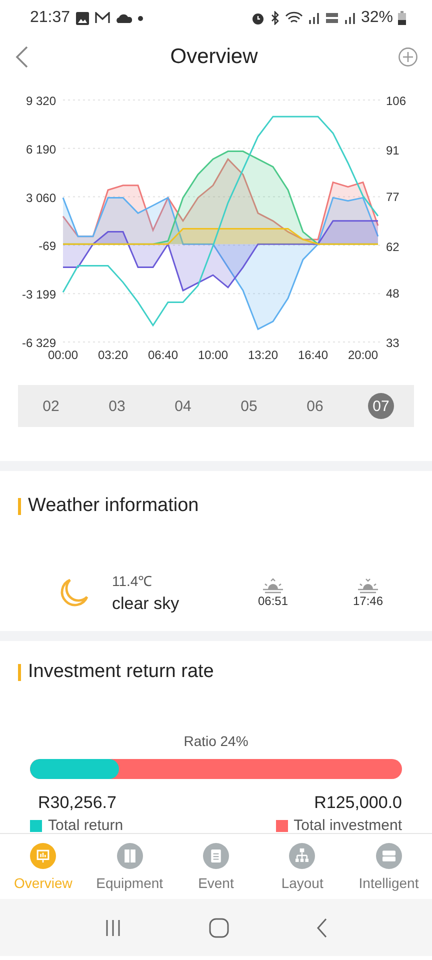  What do you see at coordinates (293, 18) in the screenshot?
I see `wifi-icon` at bounding box center [293, 18].